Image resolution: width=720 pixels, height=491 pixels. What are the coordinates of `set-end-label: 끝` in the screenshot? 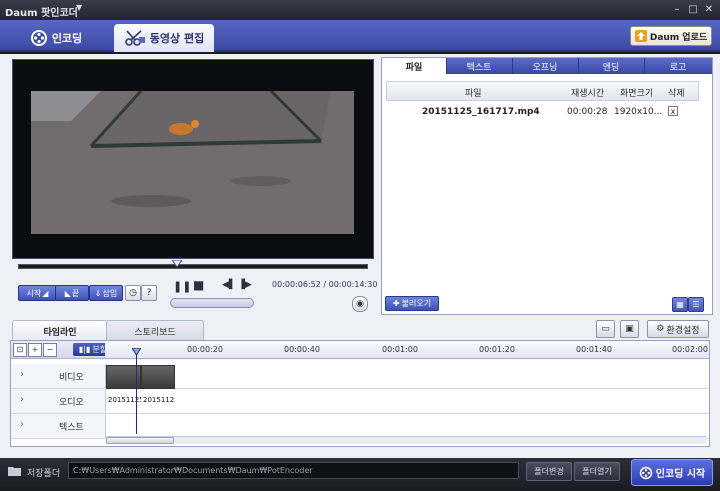 It's located at (75, 293).